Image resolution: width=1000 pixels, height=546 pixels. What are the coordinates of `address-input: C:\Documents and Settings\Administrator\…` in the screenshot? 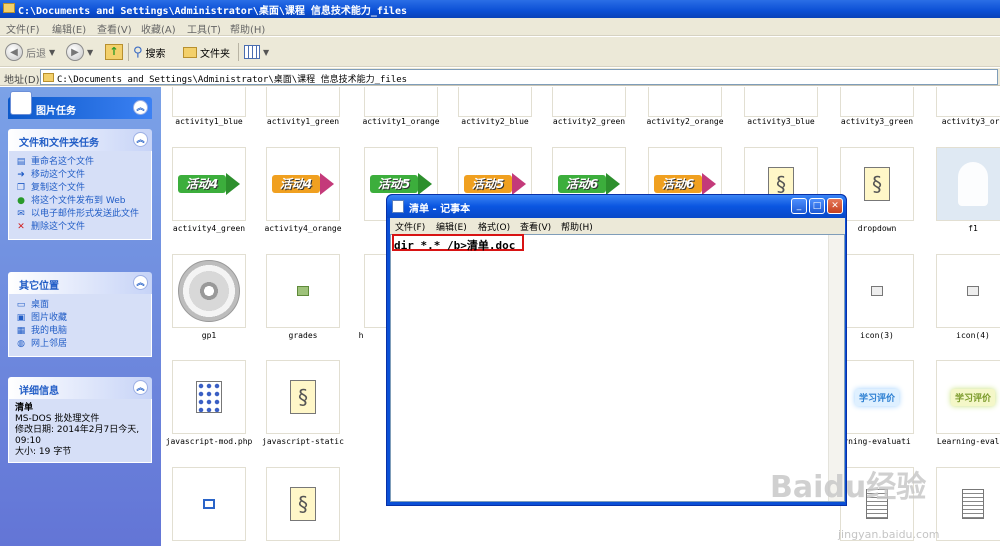 It's located at (519, 77).